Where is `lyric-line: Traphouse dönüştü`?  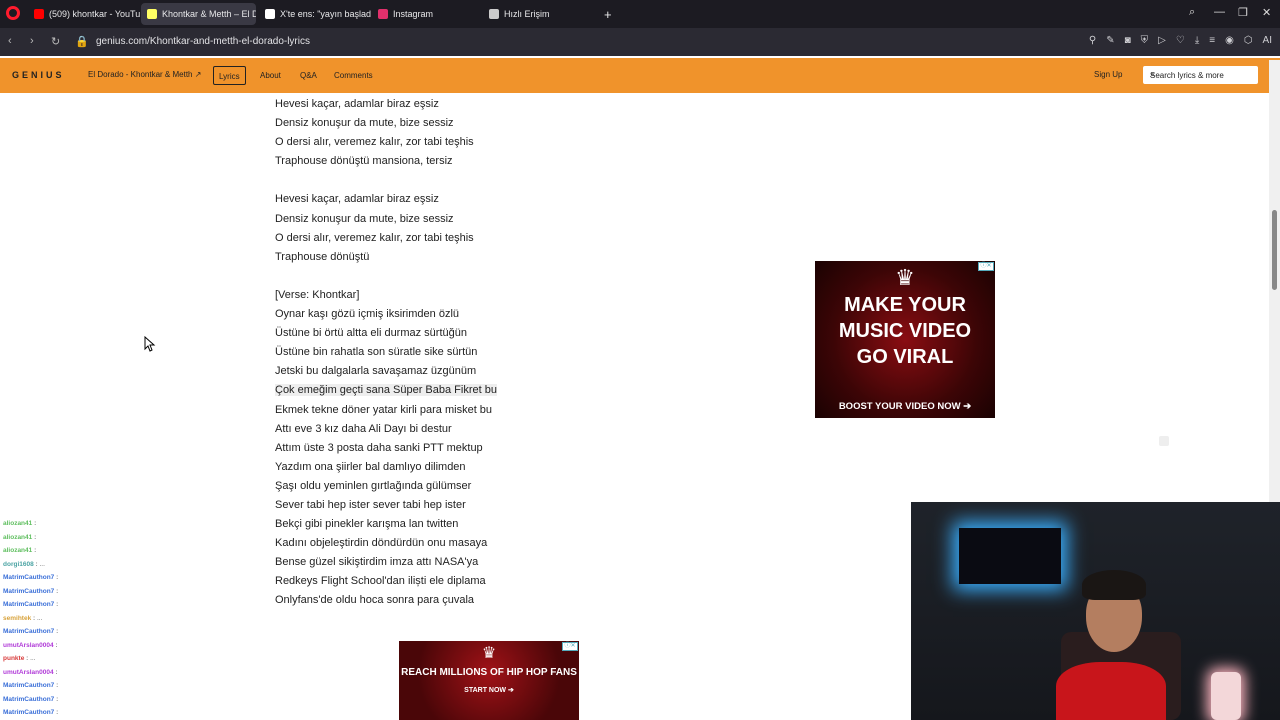 lyric-line: Traphouse dönüştü is located at coordinates (435, 257).